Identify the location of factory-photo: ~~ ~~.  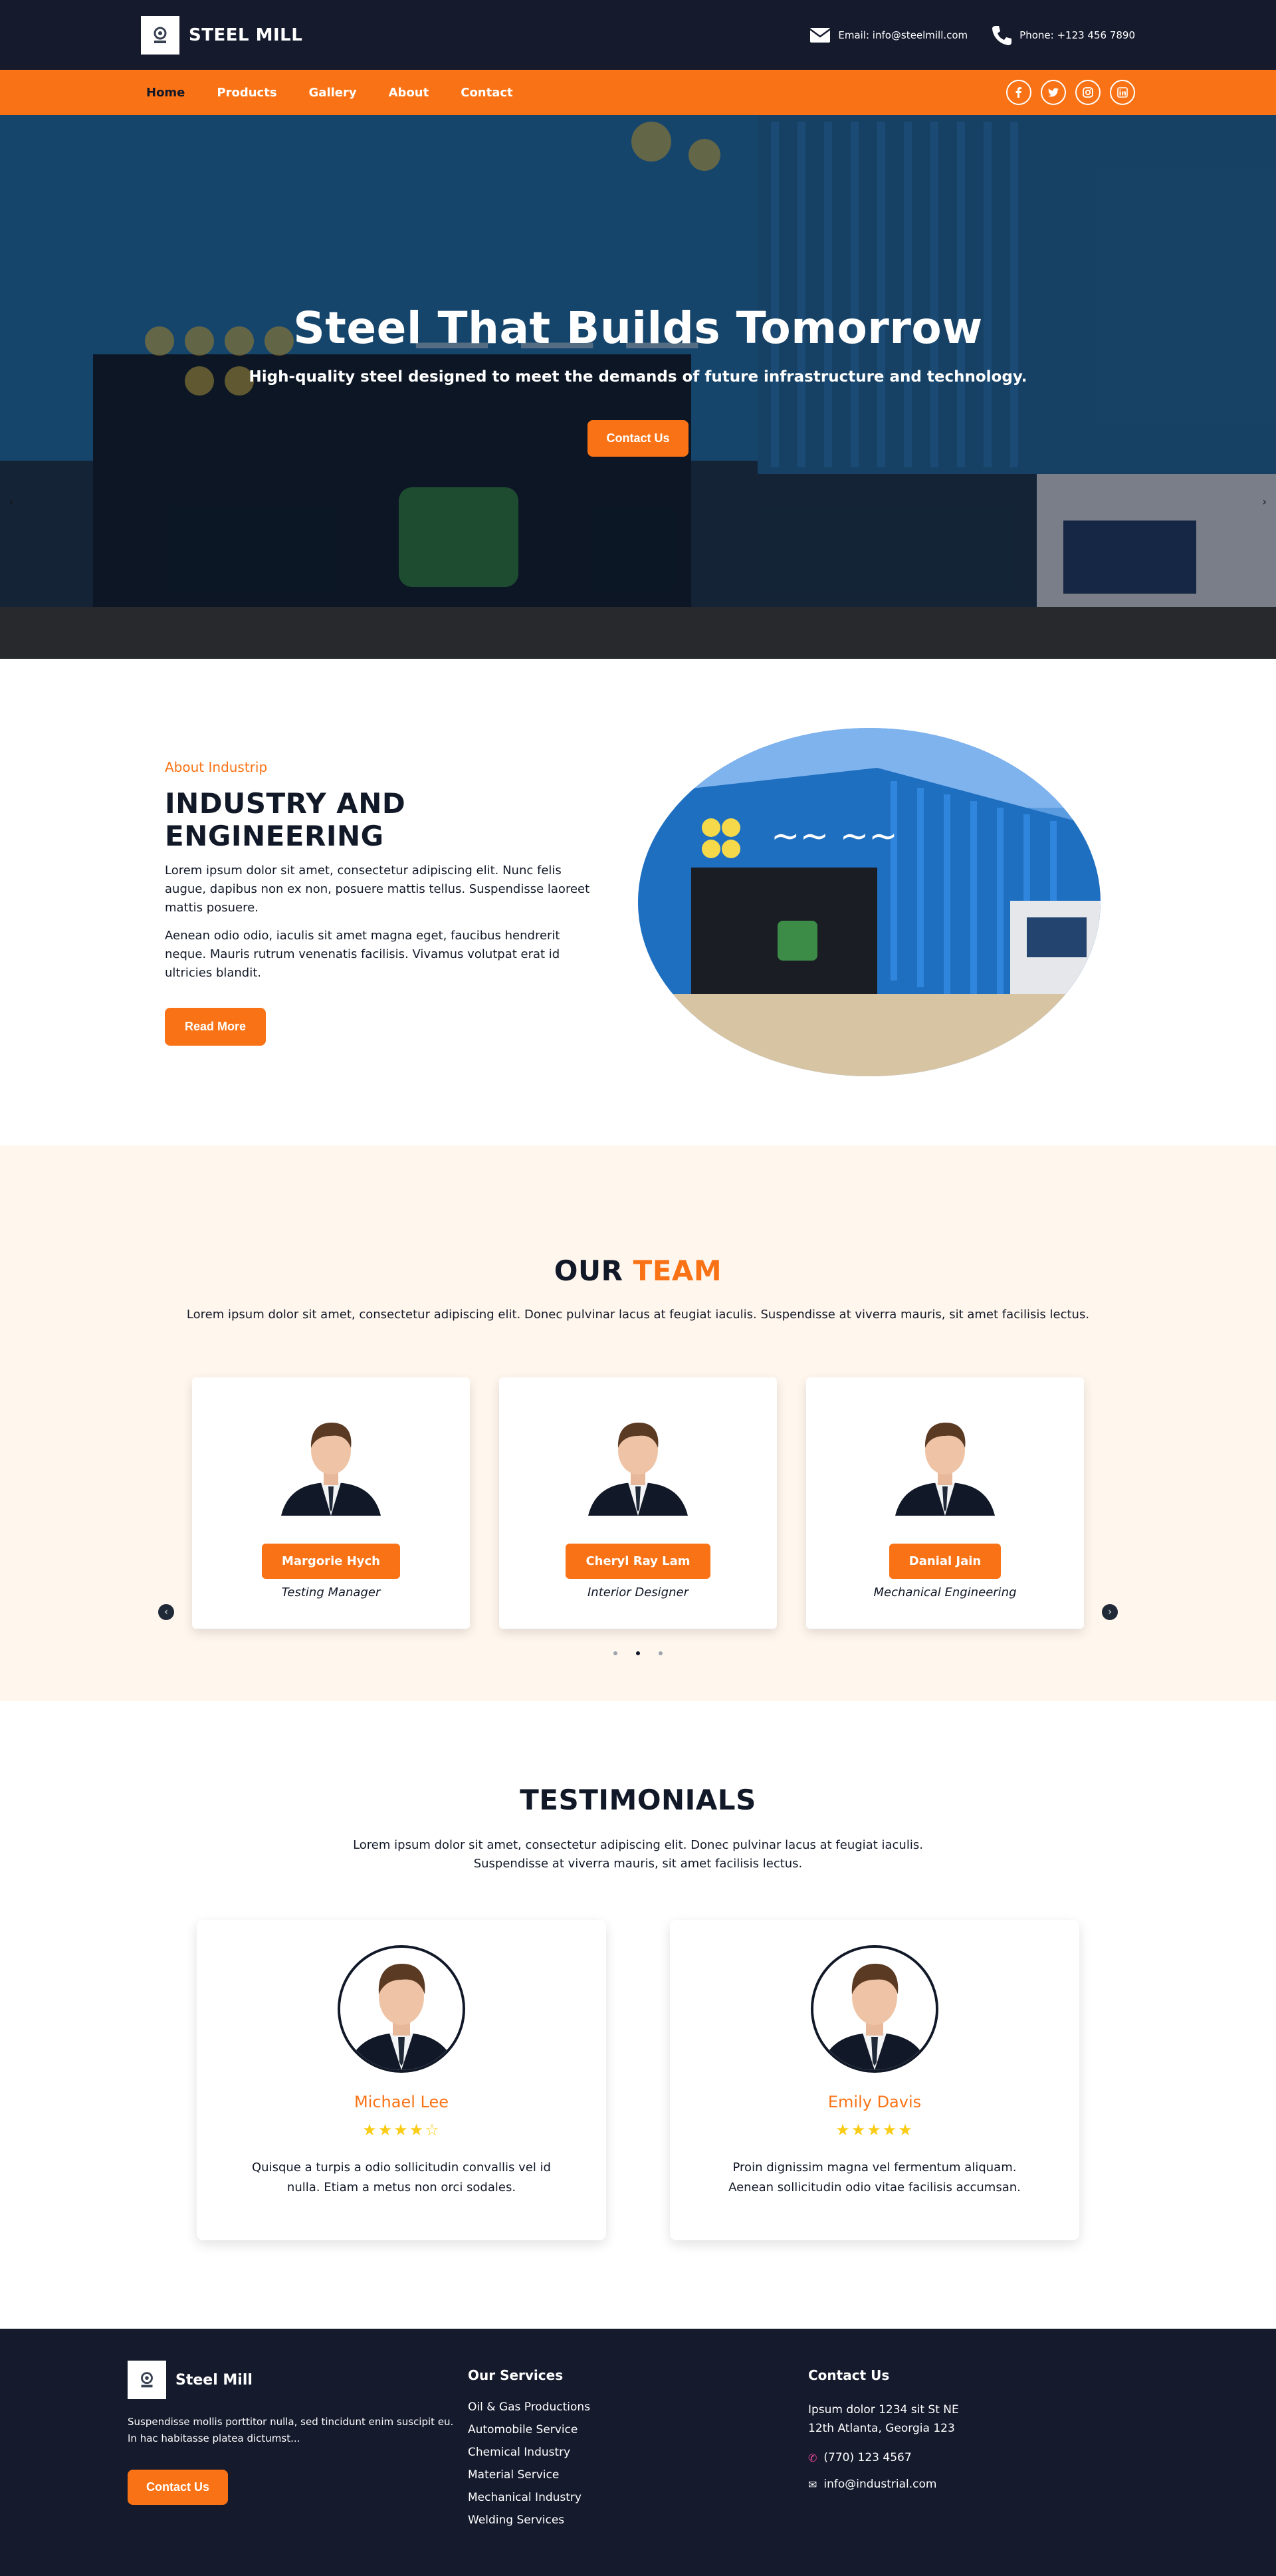
(869, 902).